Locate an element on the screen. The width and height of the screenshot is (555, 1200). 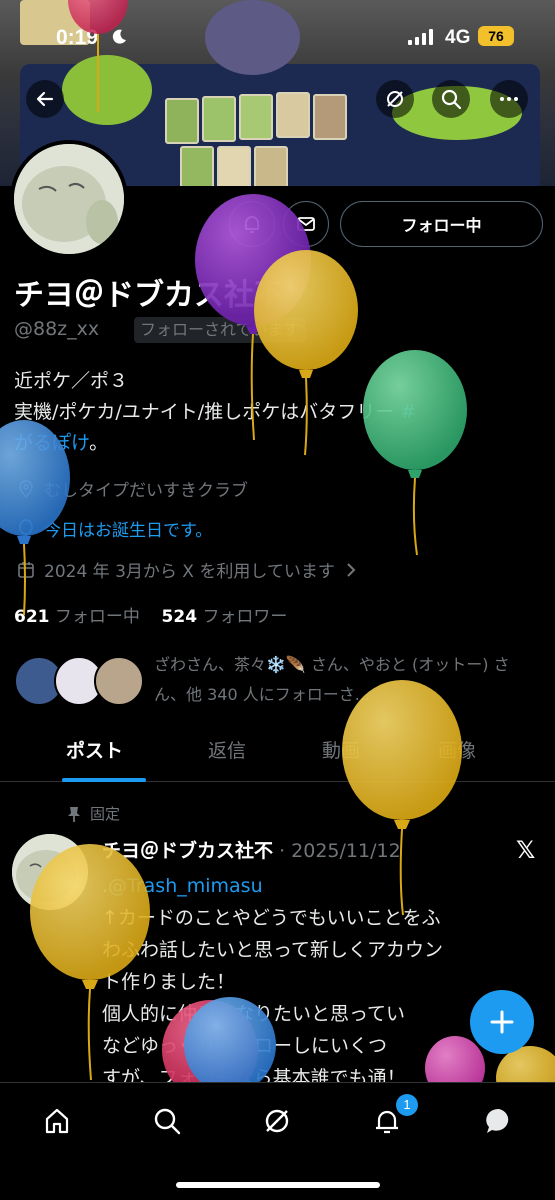
followers-label: フォロワー is located at coordinates (245, 617).